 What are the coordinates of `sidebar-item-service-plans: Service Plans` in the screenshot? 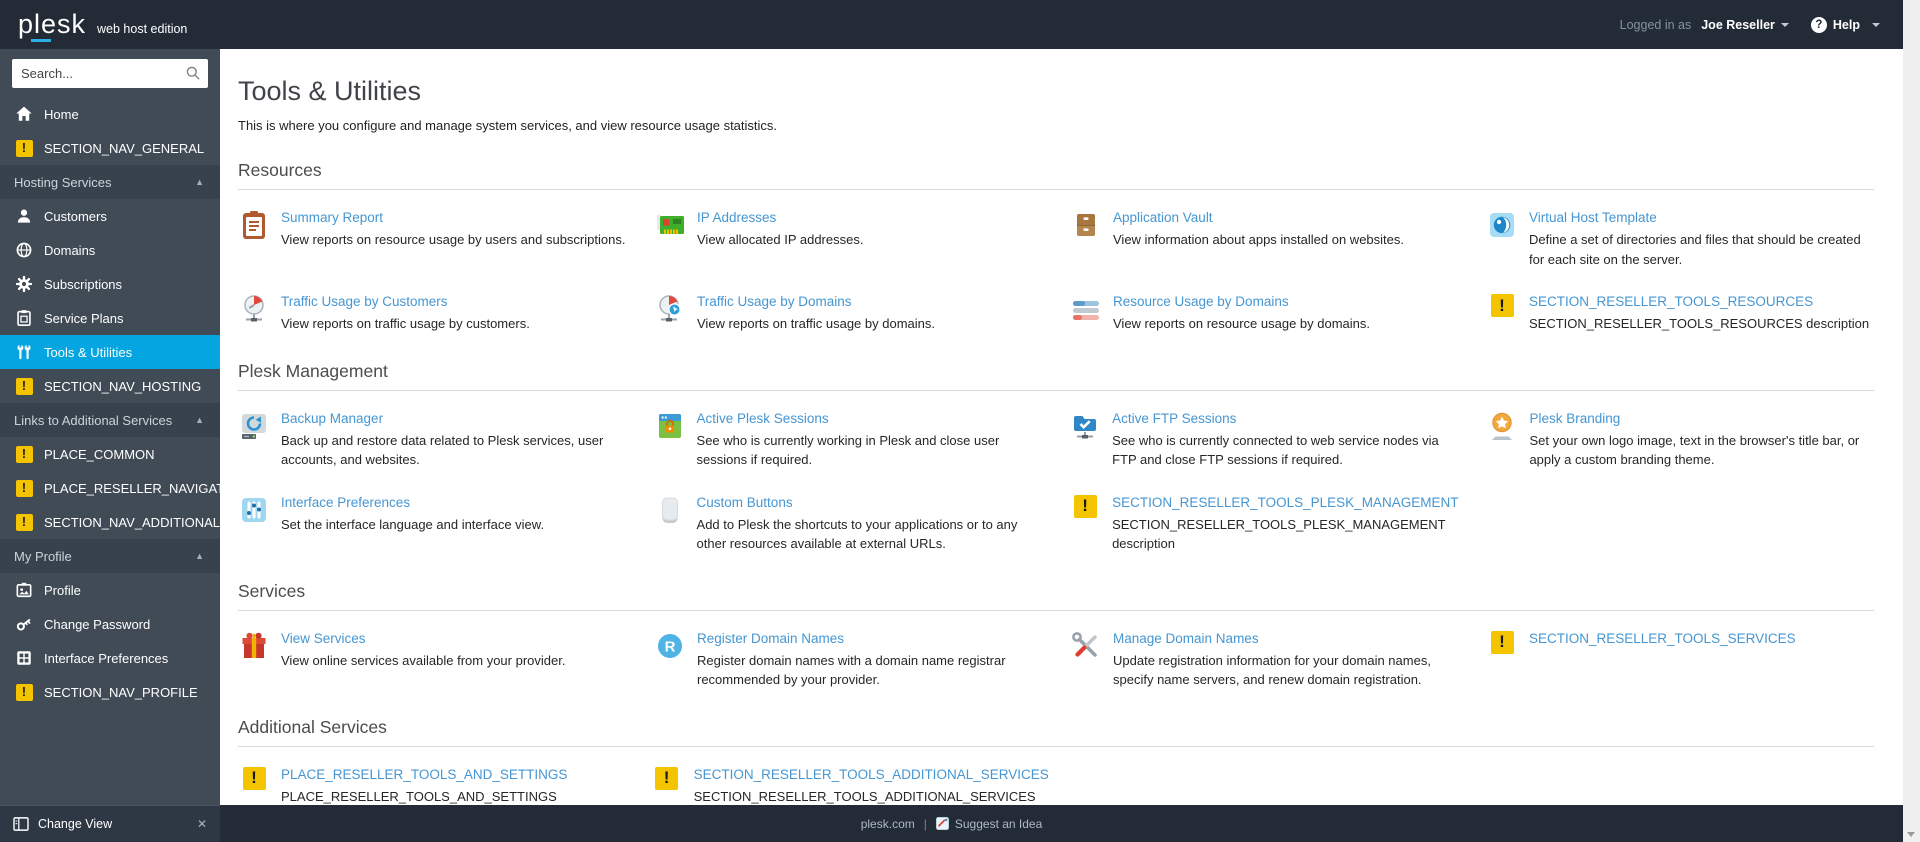 It's located at (110, 318).